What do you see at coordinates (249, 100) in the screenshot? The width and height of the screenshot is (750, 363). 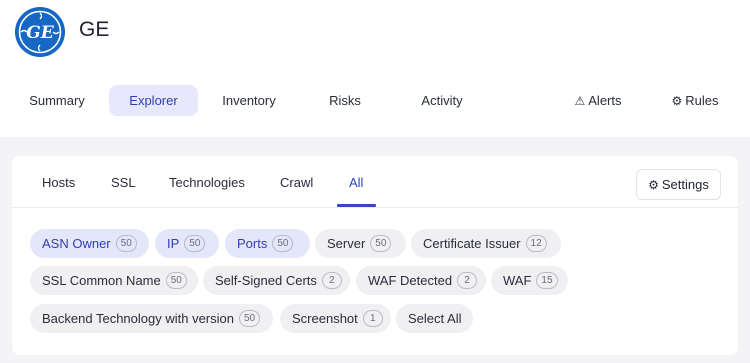 I see `nav-tab-inventory: Inventory` at bounding box center [249, 100].